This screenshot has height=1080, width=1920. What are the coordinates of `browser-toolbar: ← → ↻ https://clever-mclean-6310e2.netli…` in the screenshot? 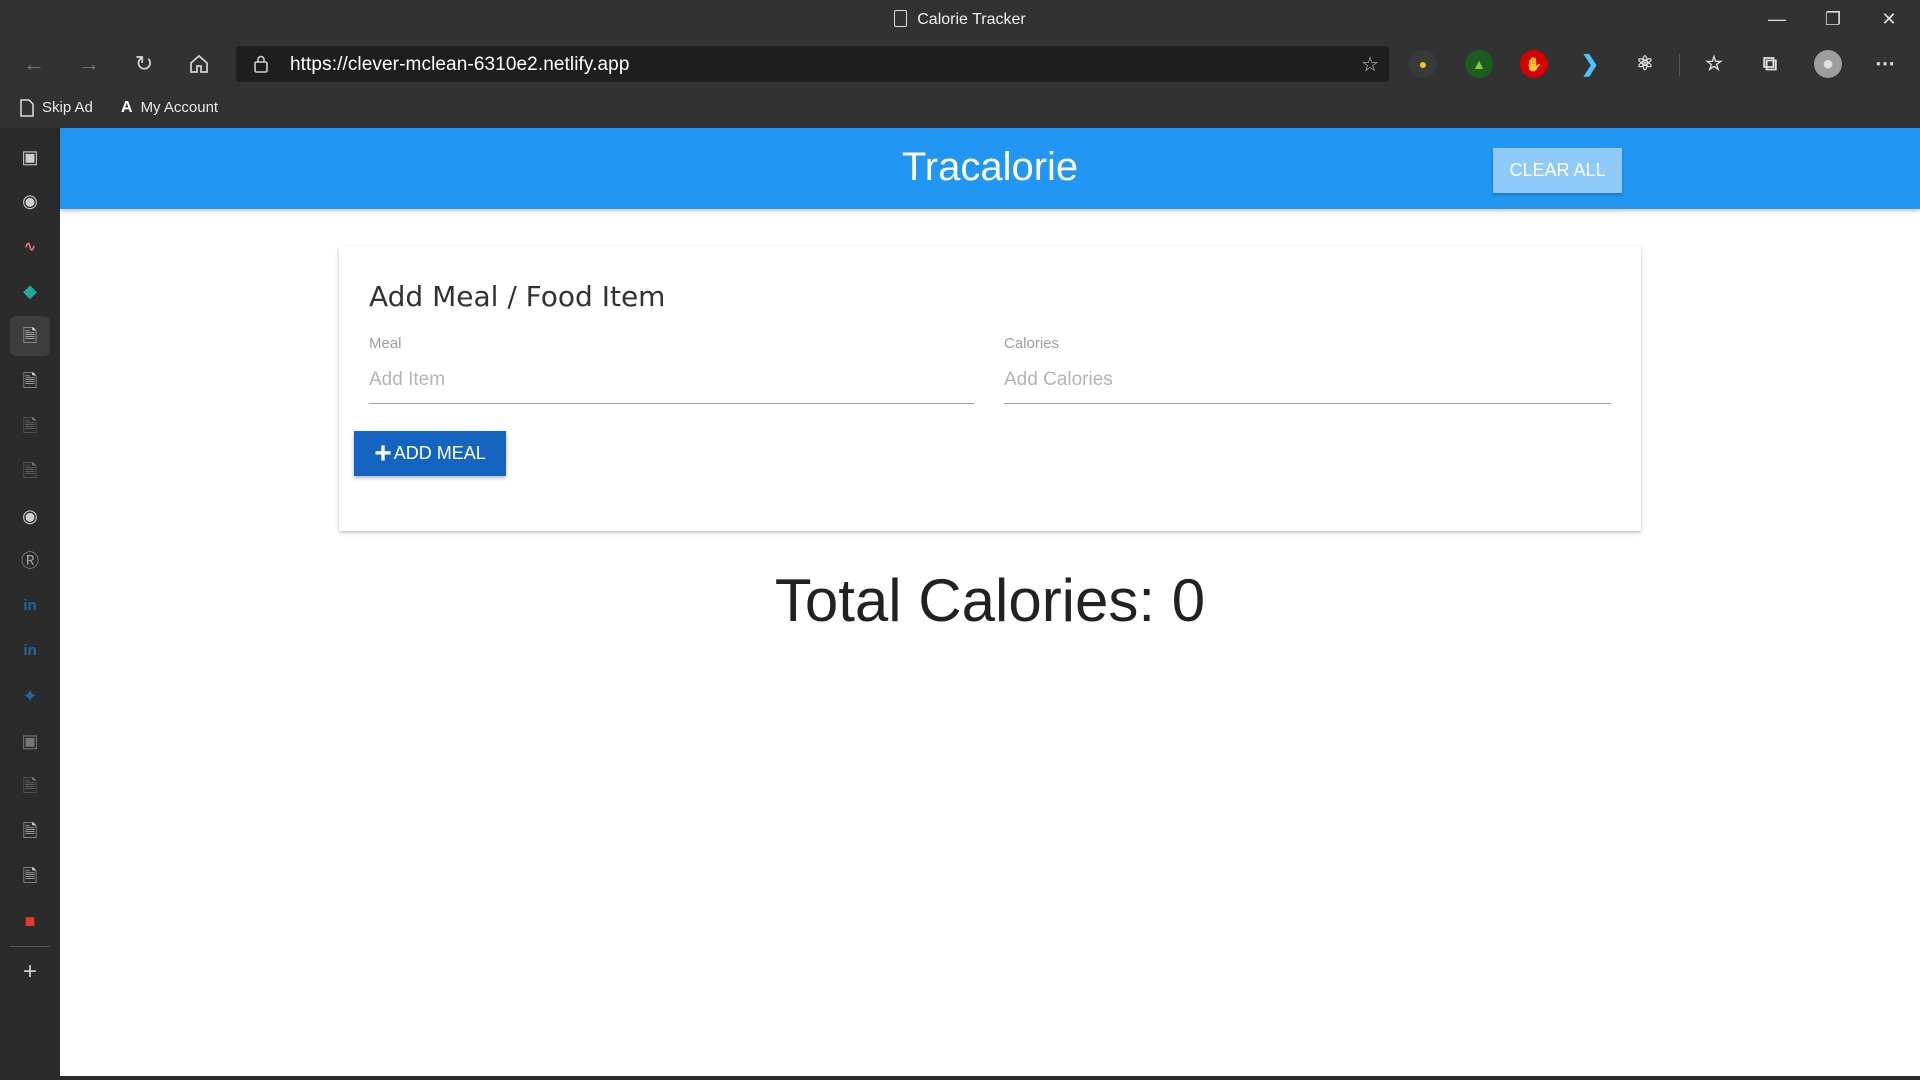 It's located at (960, 64).